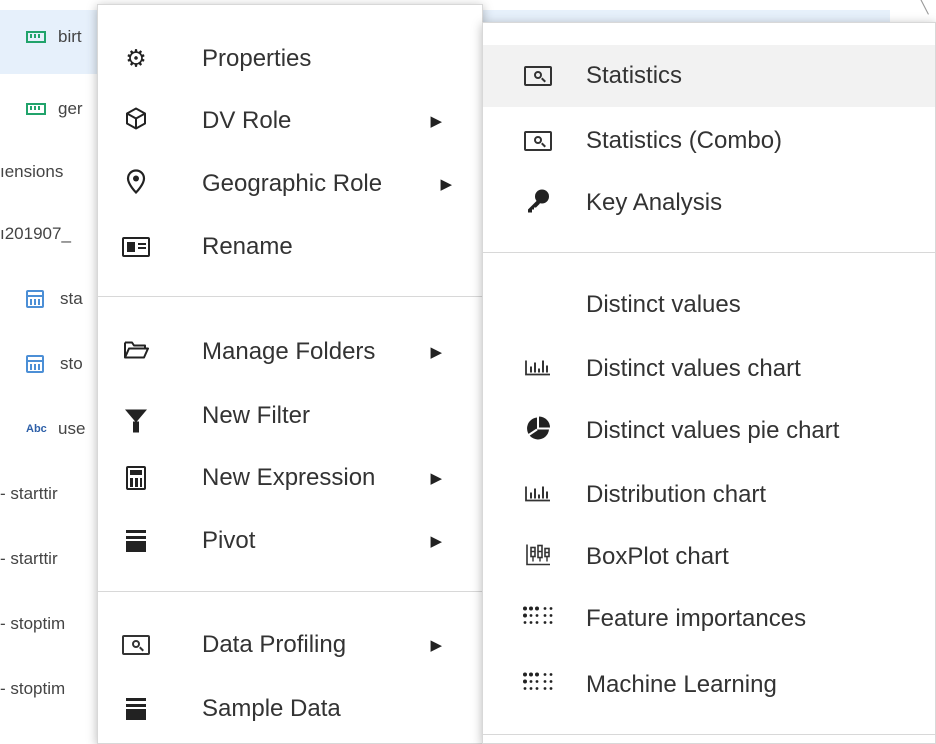 The width and height of the screenshot is (936, 744). I want to click on tree-item-starttime-2: - starttir, so click(29, 559).